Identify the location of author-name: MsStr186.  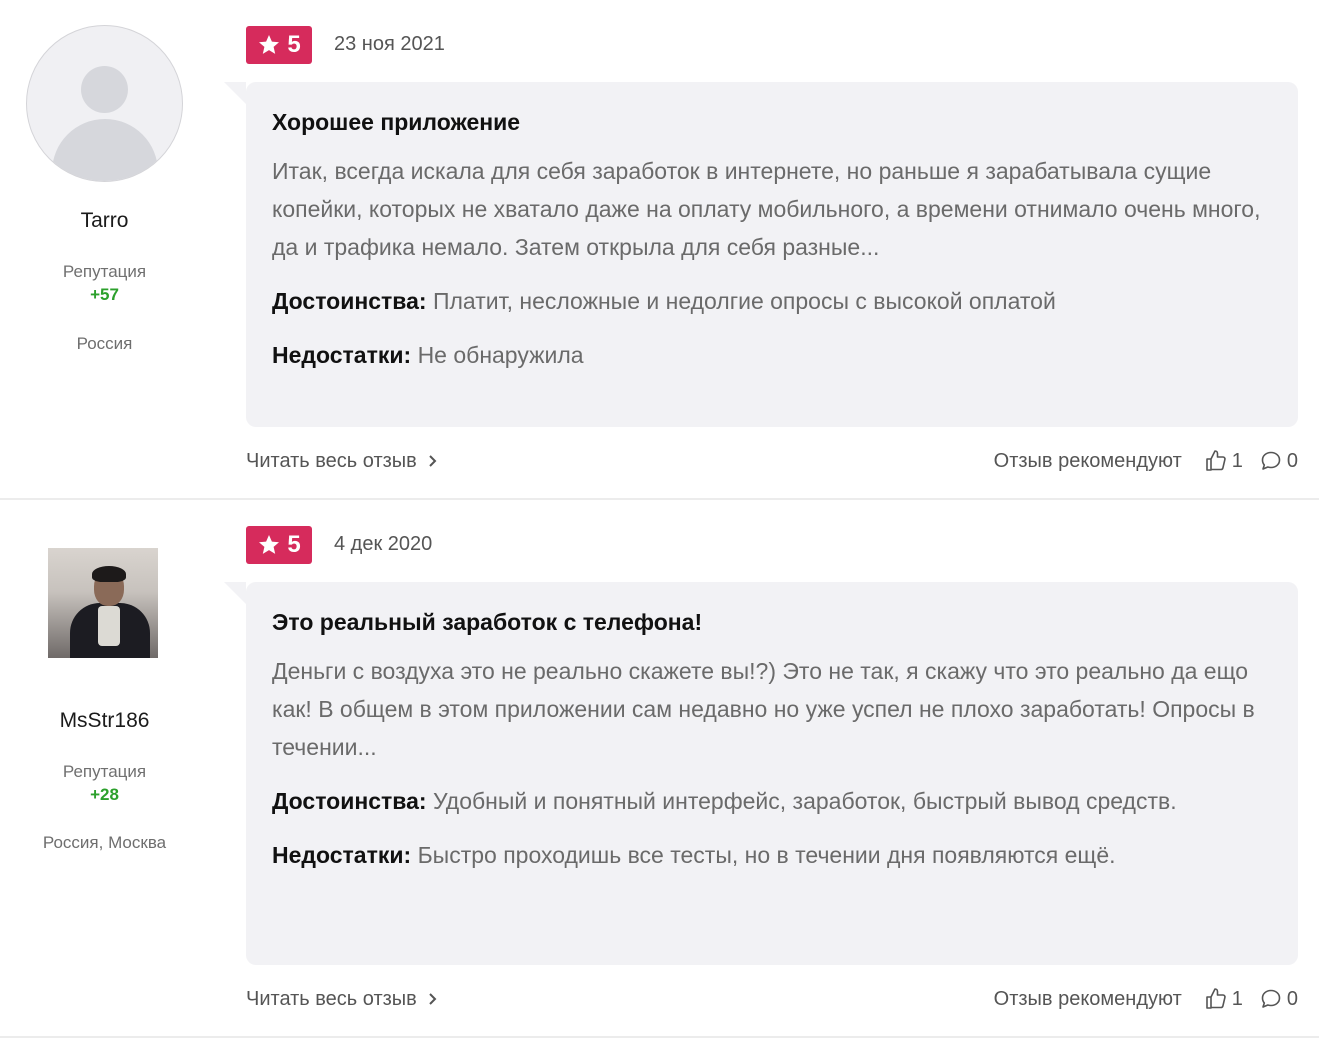
(104, 721).